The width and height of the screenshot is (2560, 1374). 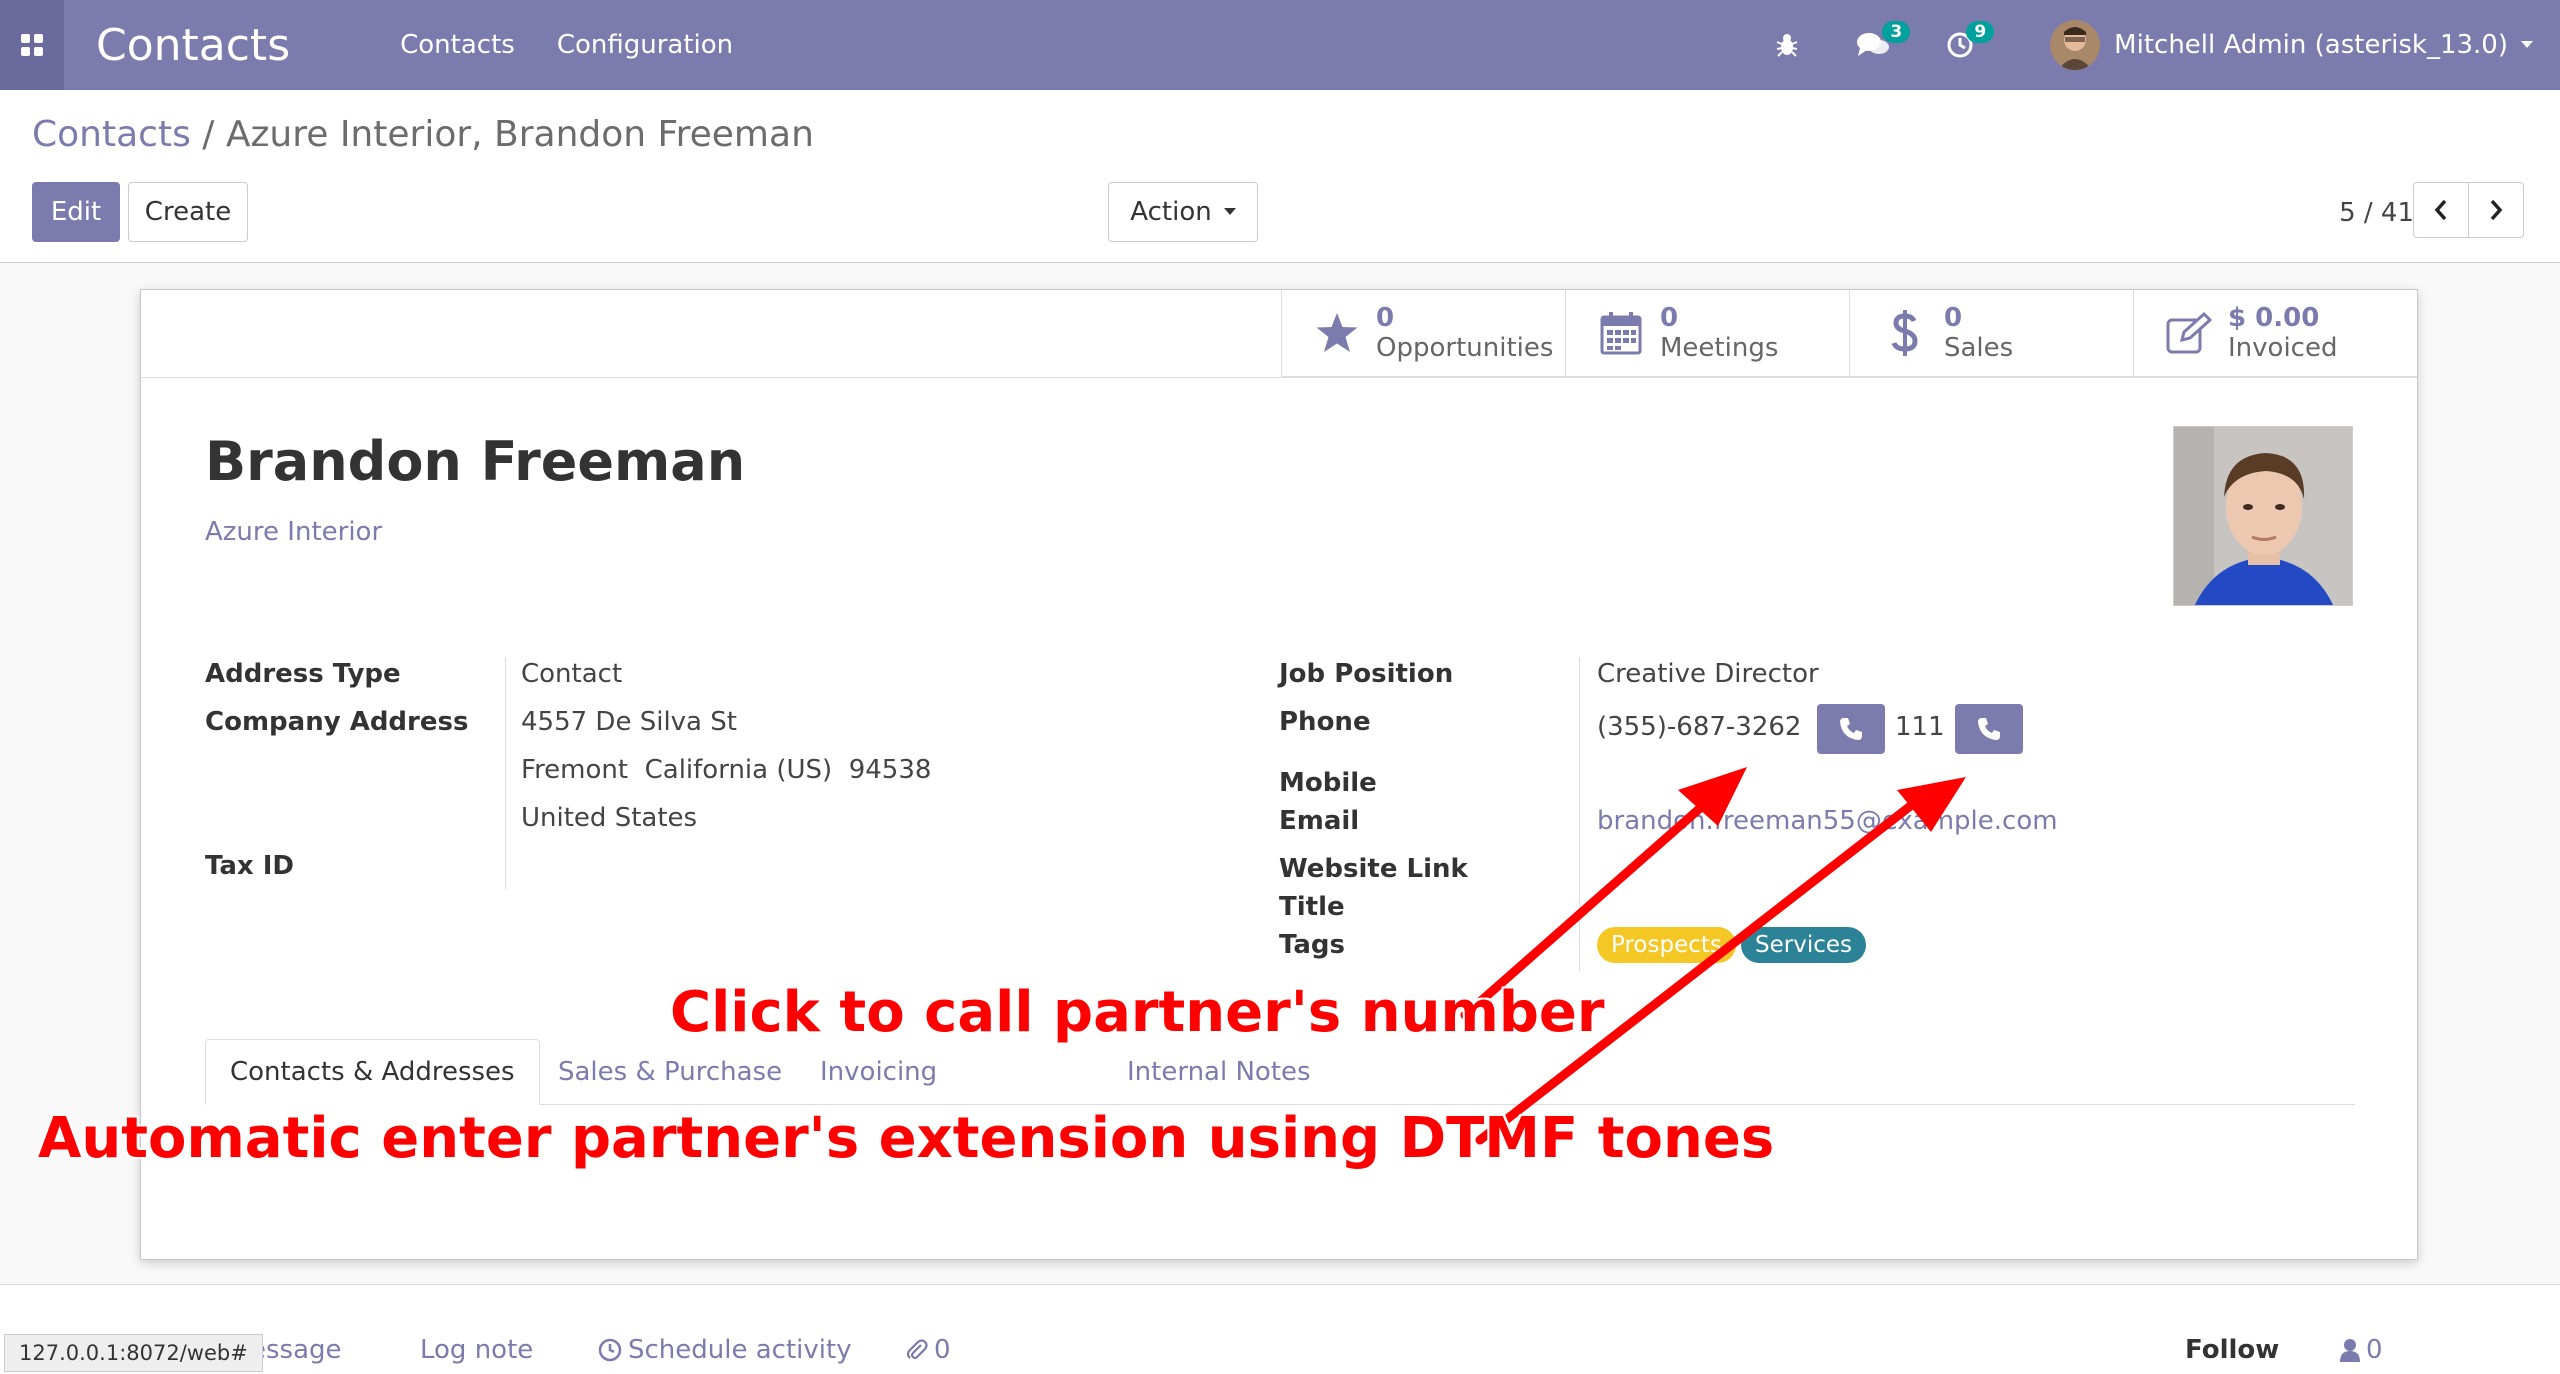 What do you see at coordinates (1137, 1012) in the screenshot?
I see `annotation-call: Click to call partner's number` at bounding box center [1137, 1012].